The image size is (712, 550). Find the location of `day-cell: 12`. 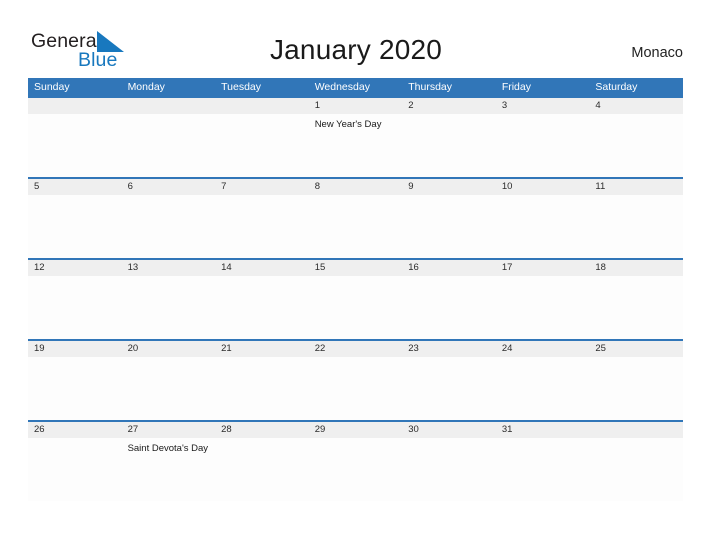

day-cell: 12 is located at coordinates (75, 299).